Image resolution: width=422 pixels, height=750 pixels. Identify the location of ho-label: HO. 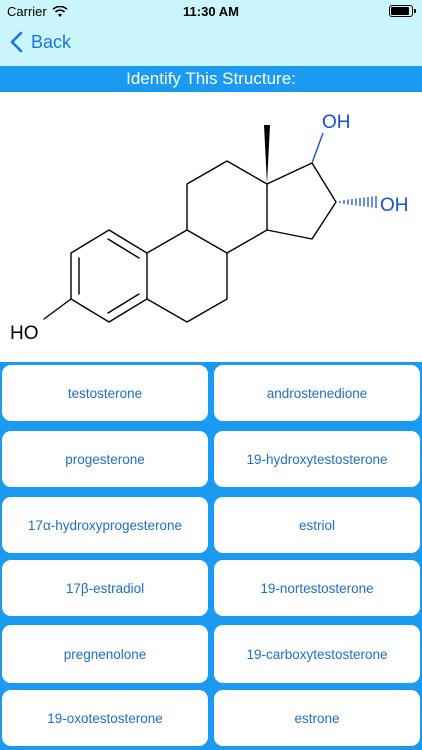
(24, 333).